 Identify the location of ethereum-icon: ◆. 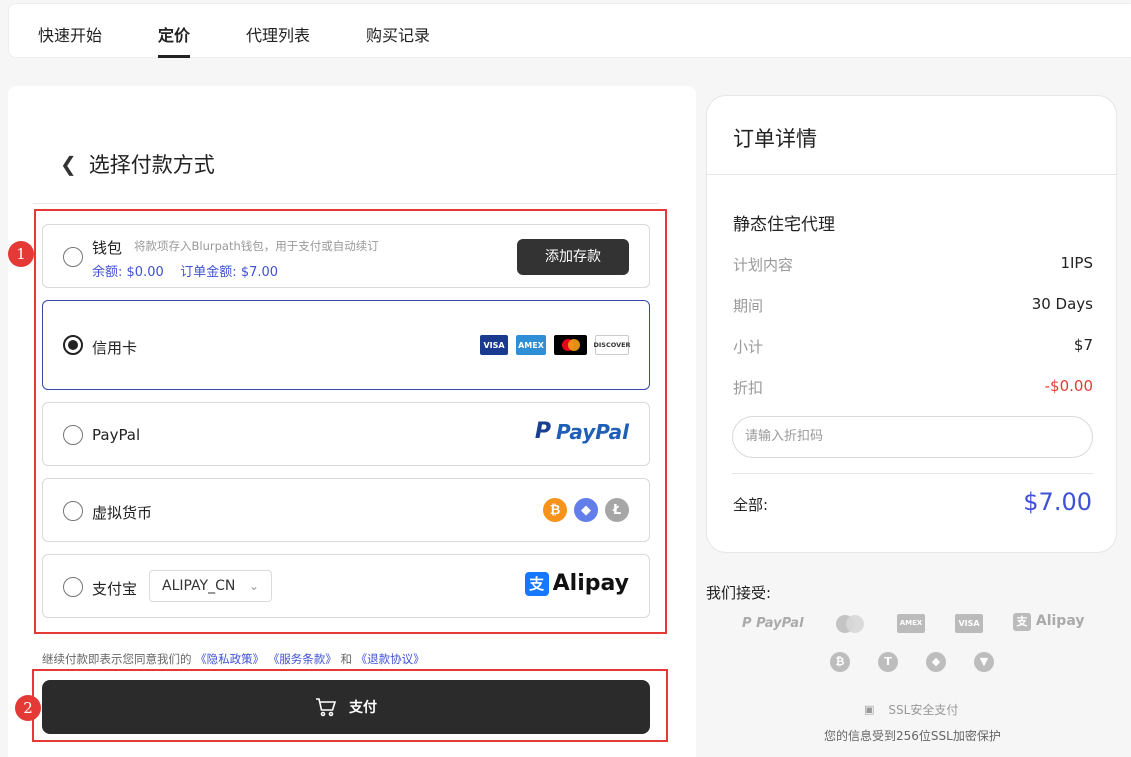
(586, 510).